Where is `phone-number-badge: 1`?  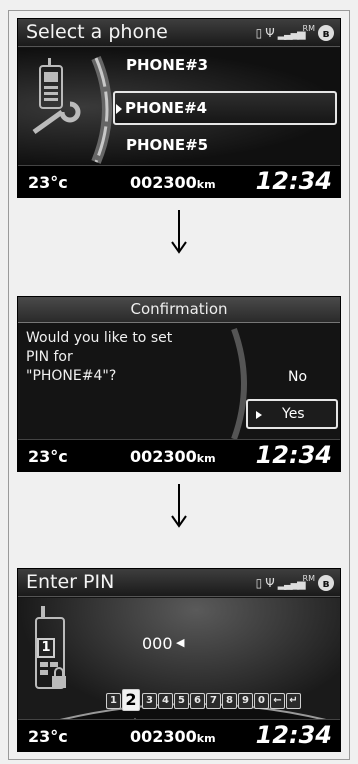
phone-number-badge: 1 is located at coordinates (46, 648).